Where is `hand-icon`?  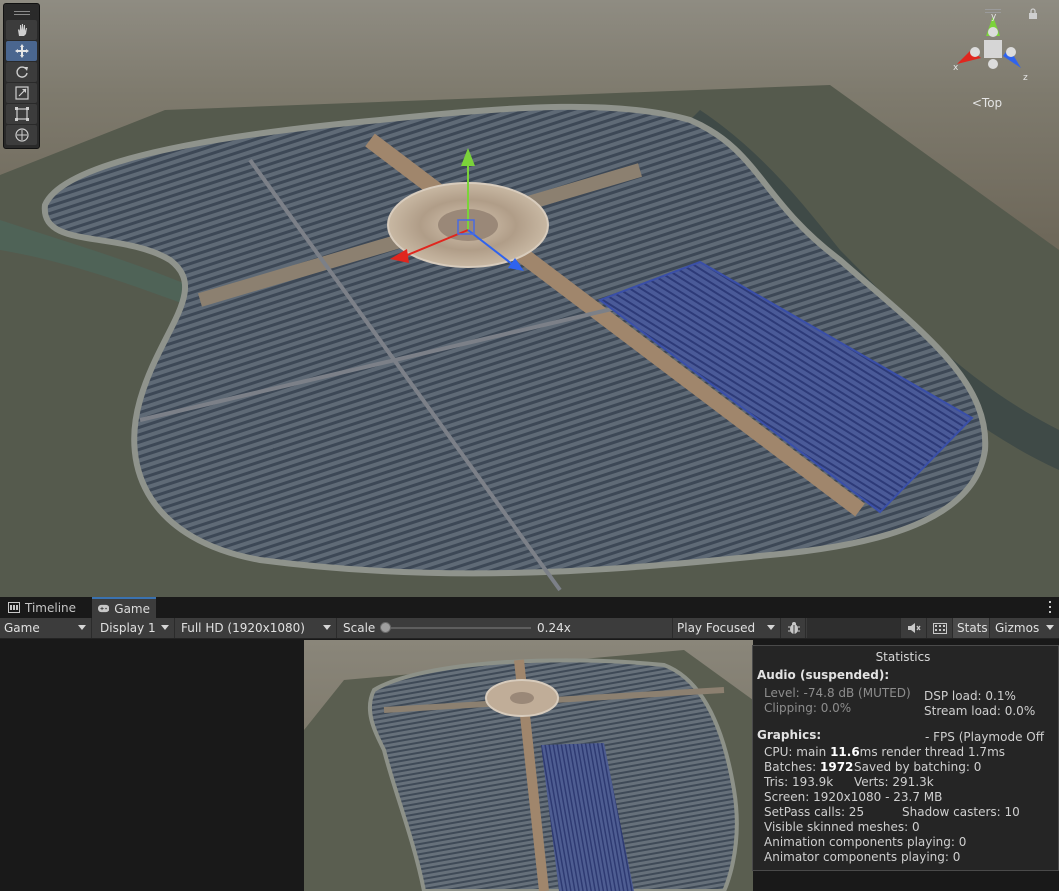
hand-icon is located at coordinates (22, 30).